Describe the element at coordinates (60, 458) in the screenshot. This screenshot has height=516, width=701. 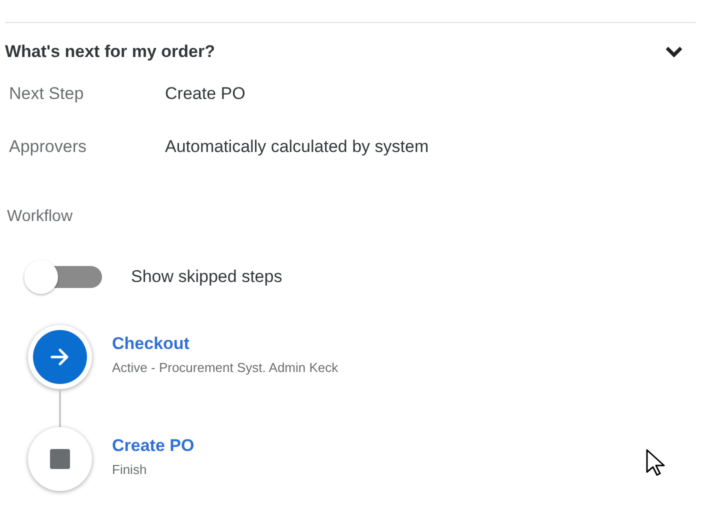
I see `stop-square-icon` at that location.